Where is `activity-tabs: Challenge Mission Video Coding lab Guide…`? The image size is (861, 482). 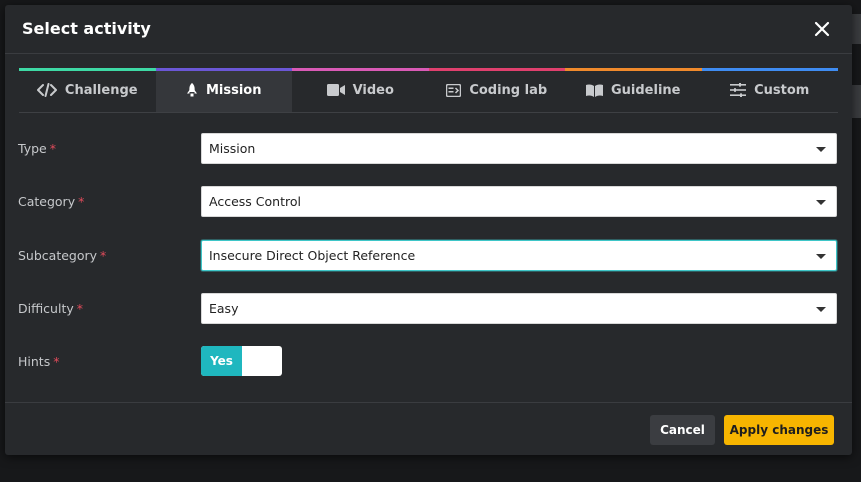 activity-tabs: Challenge Mission Video Coding lab Guide… is located at coordinates (428, 90).